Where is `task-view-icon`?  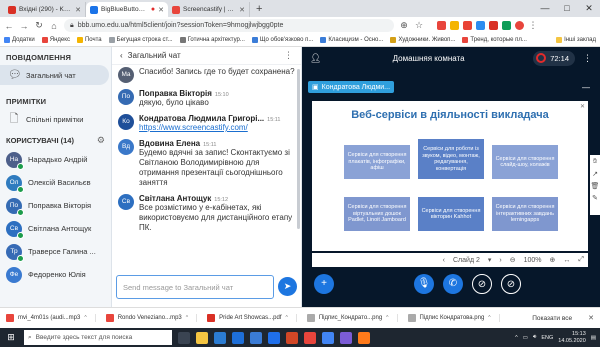
task-view-icon is located at coordinates (184, 337).